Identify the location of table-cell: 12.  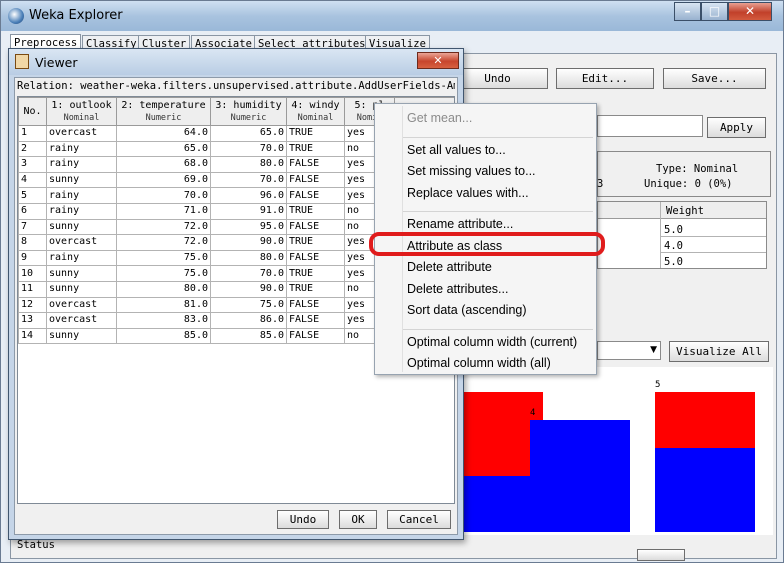
(32, 305).